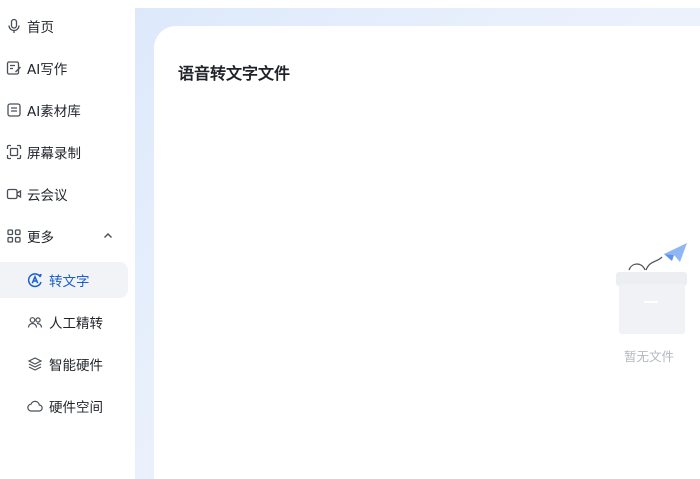 This screenshot has height=479, width=700. I want to click on sidebar-item-cloud-meeting: 云会议, so click(67, 194).